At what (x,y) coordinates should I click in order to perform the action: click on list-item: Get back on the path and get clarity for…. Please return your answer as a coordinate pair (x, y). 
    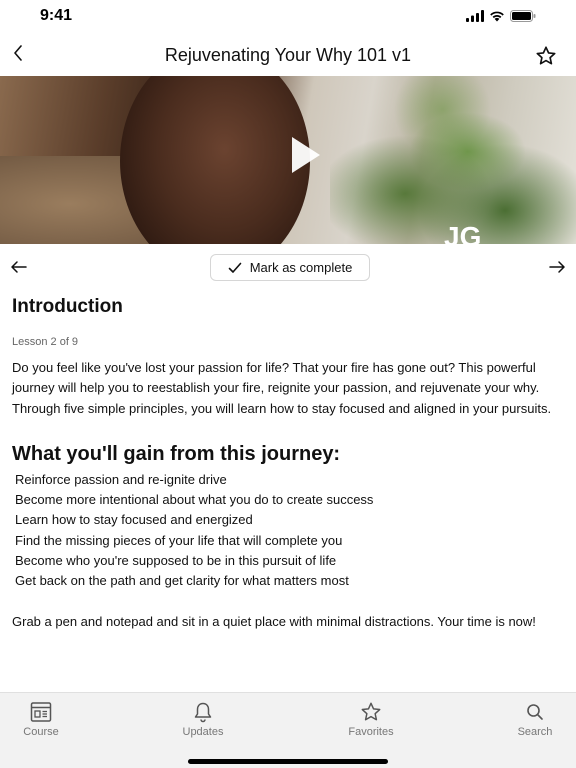
    Looking at the image, I should click on (182, 581).